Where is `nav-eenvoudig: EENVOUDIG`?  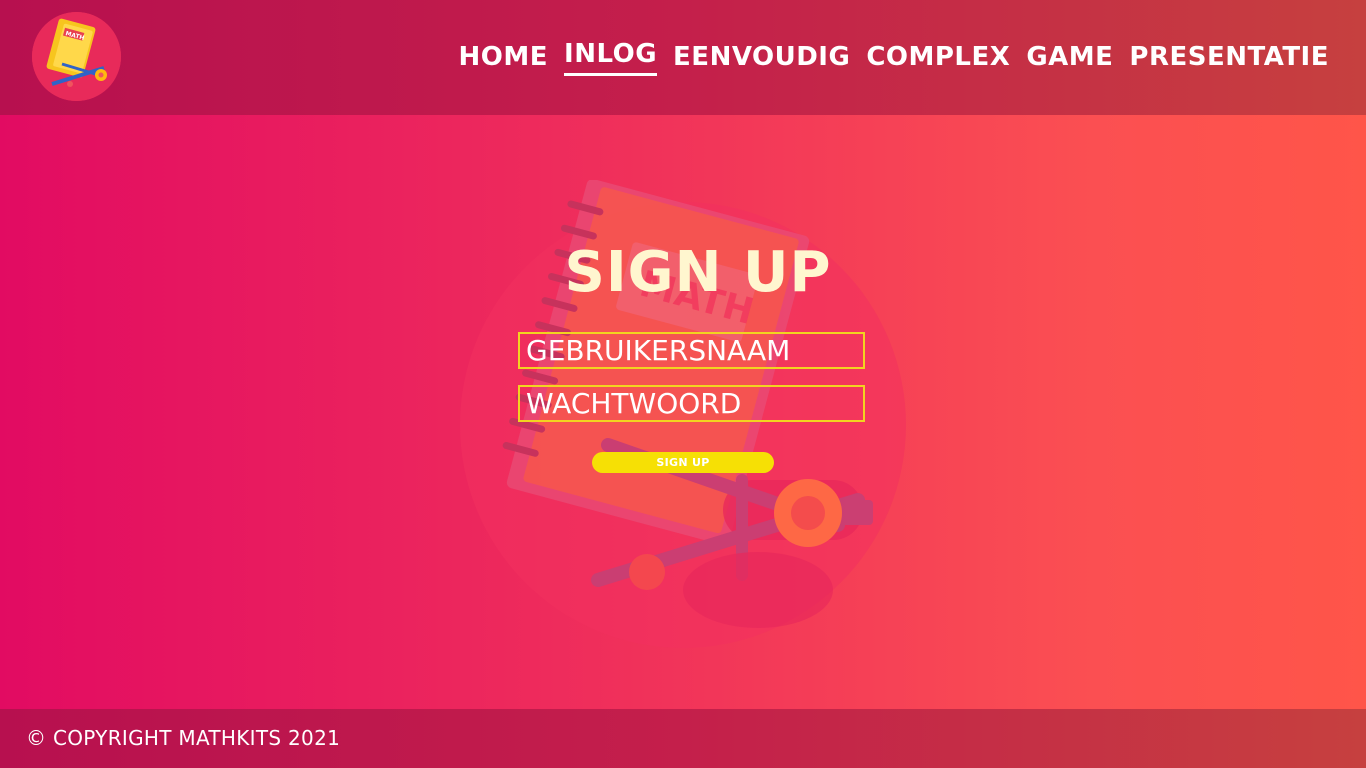
nav-eenvoudig: EENVOUDIG is located at coordinates (761, 57).